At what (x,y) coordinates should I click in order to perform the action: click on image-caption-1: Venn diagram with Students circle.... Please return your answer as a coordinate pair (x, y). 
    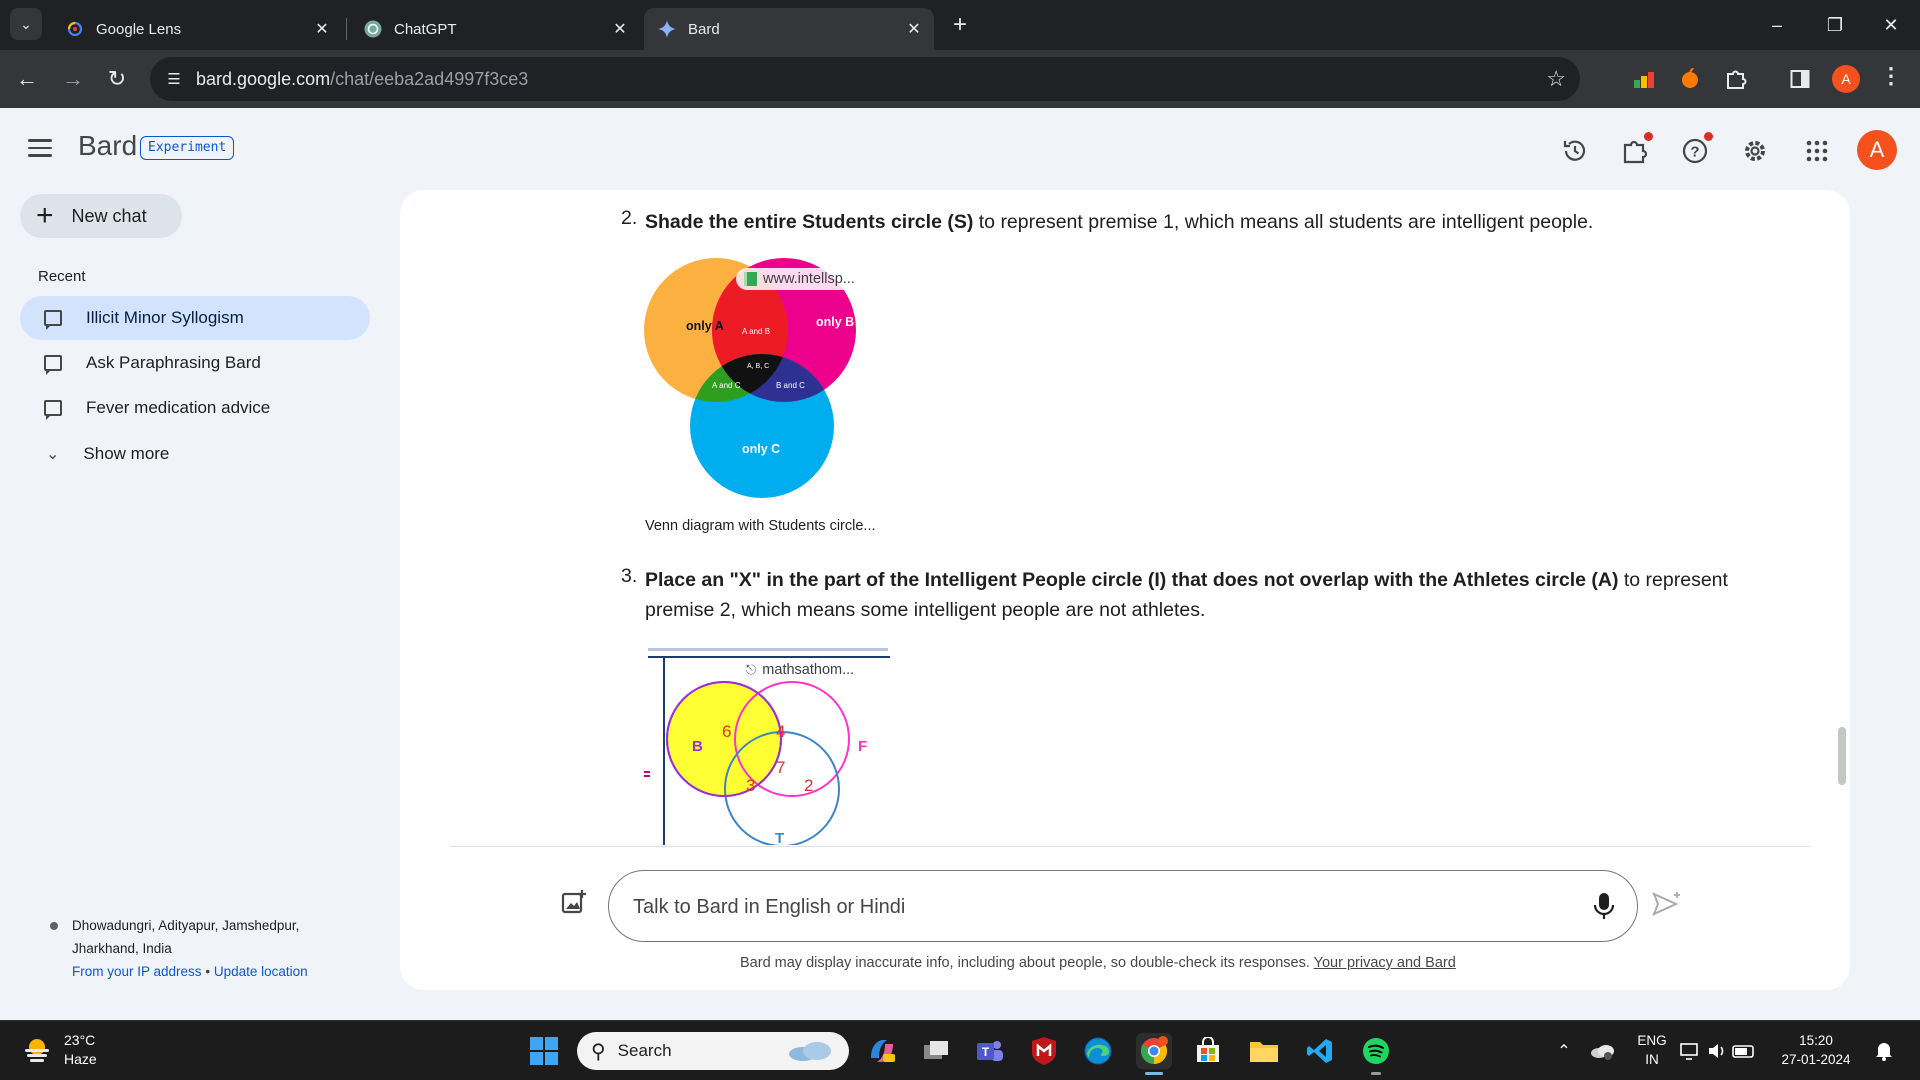
    Looking at the image, I should click on (760, 526).